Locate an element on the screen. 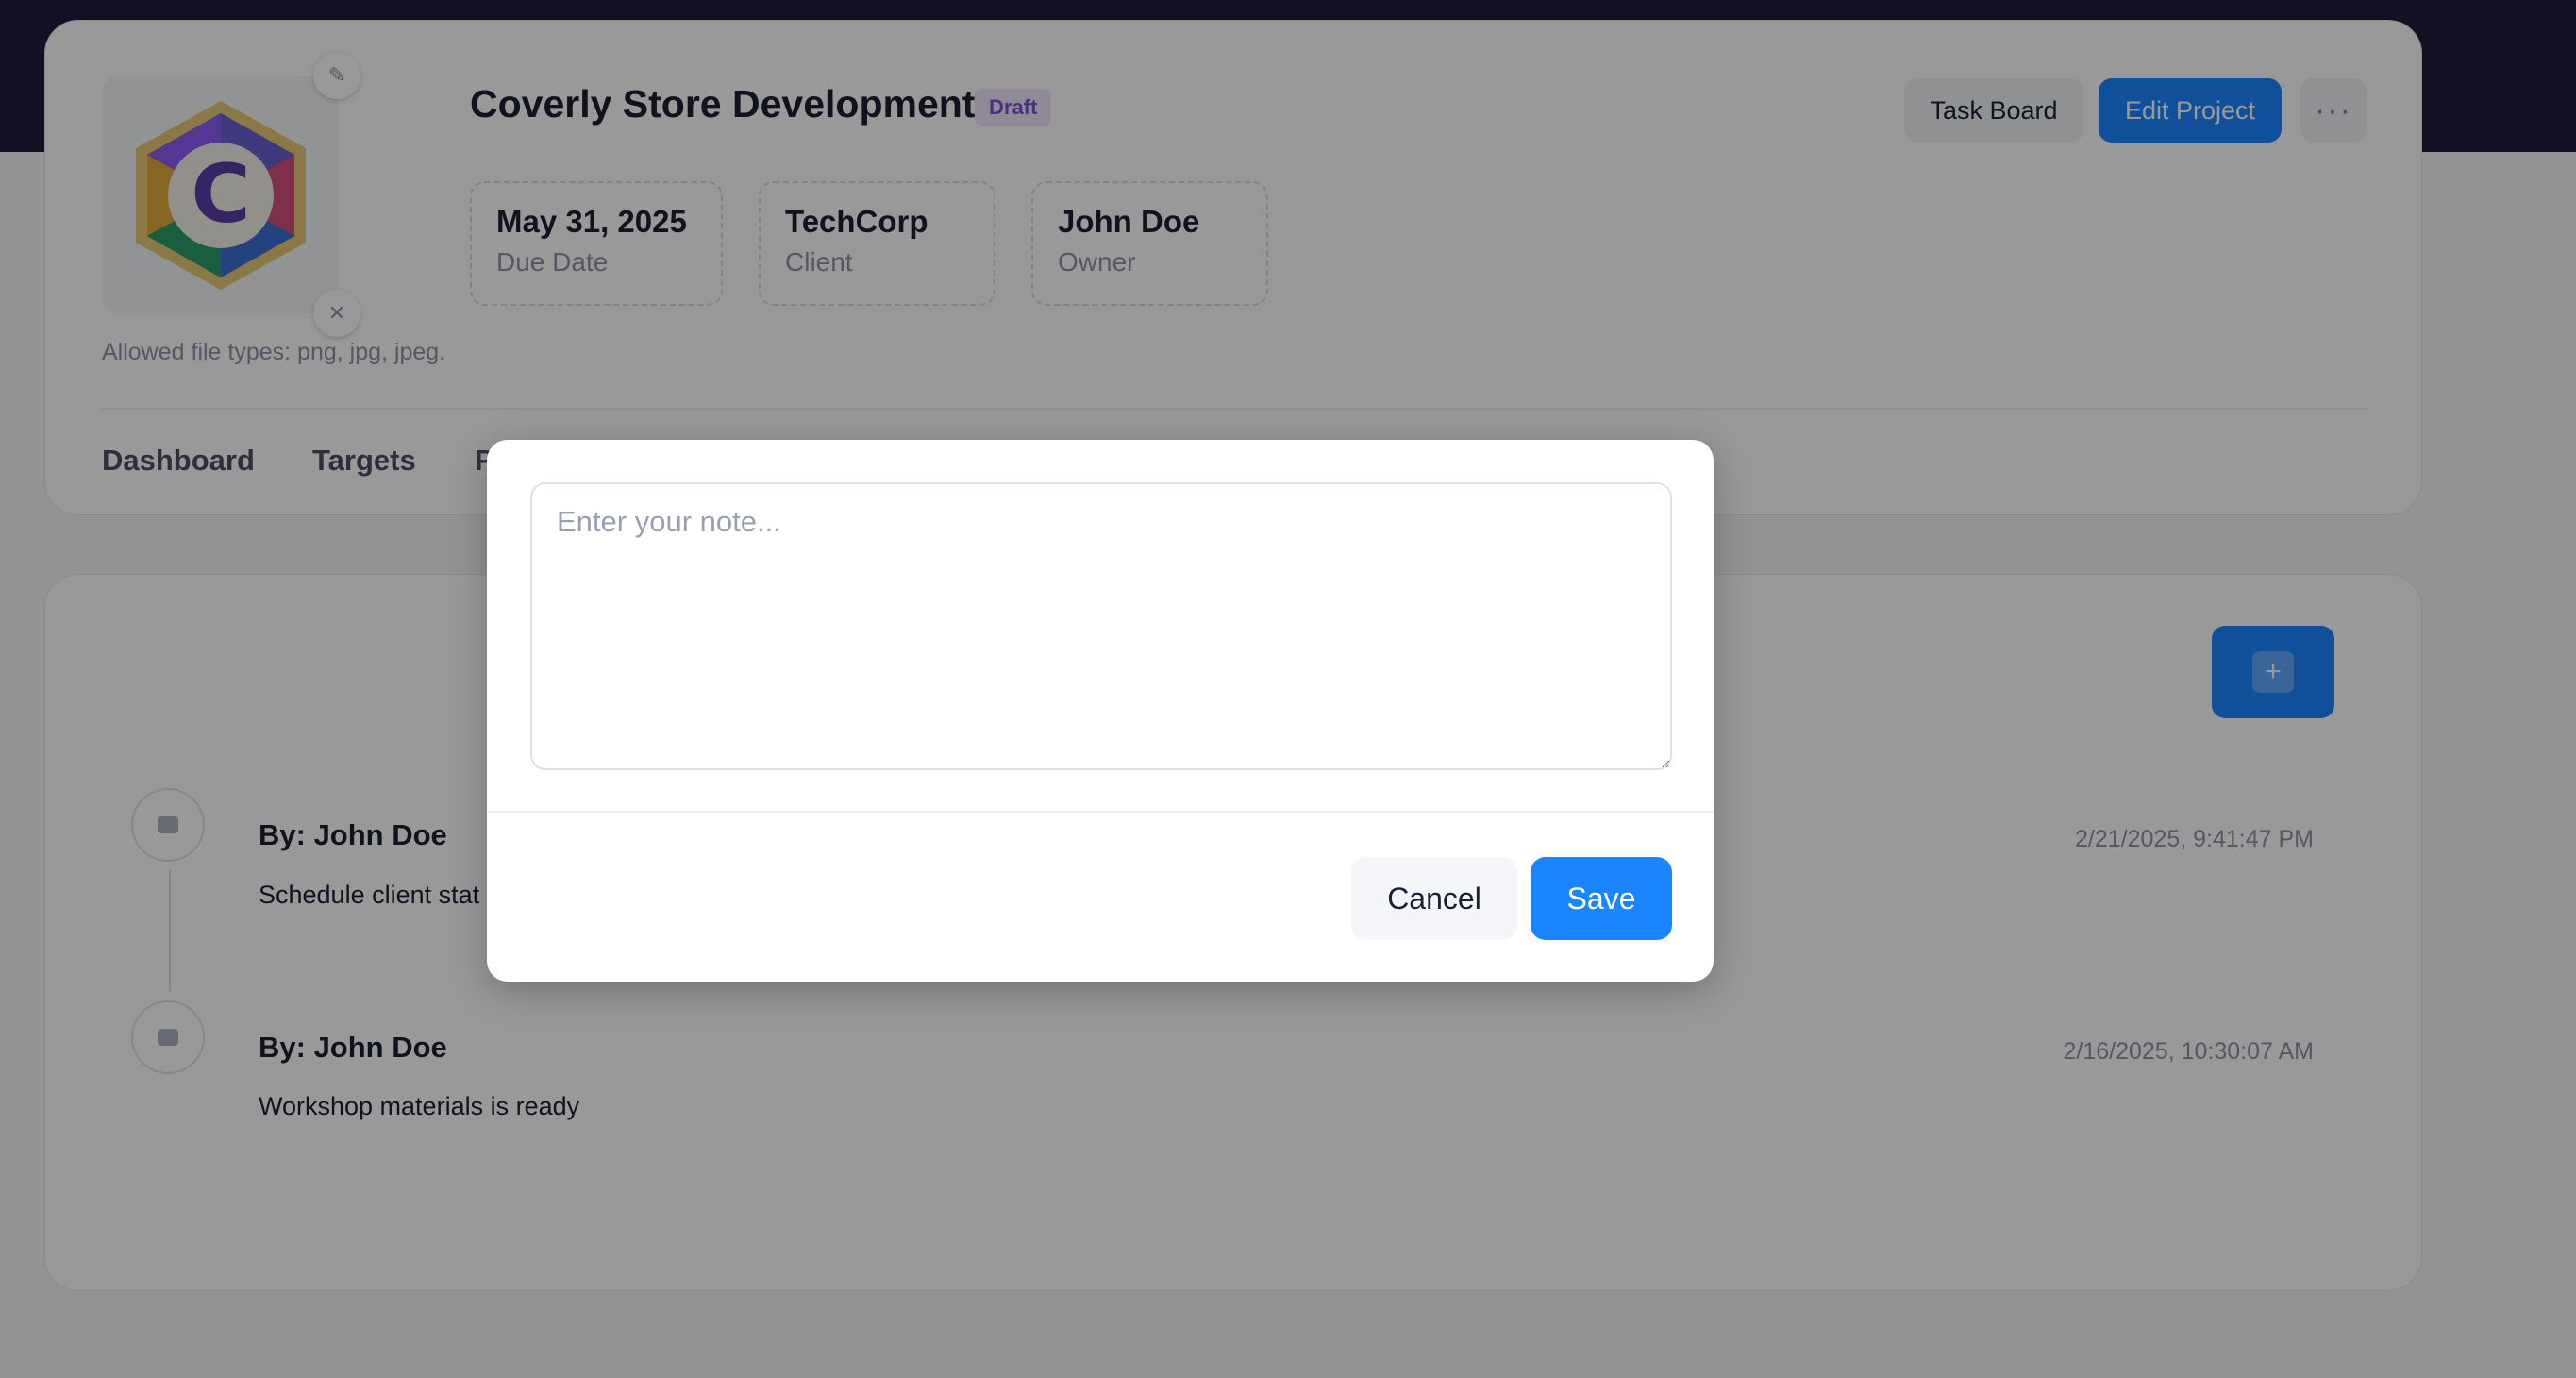  save-button: Save is located at coordinates (1601, 898).